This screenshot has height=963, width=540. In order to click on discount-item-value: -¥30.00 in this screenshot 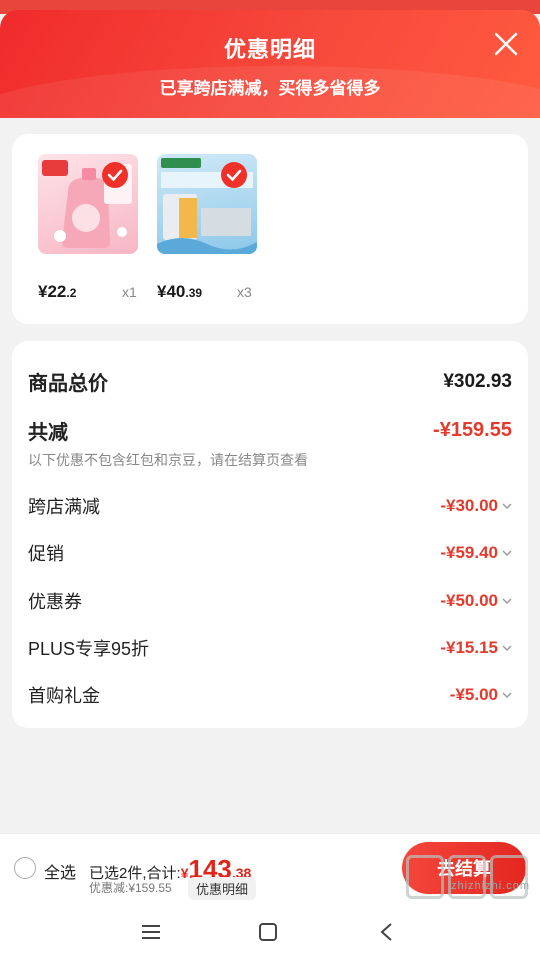, I will do `click(476, 506)`.